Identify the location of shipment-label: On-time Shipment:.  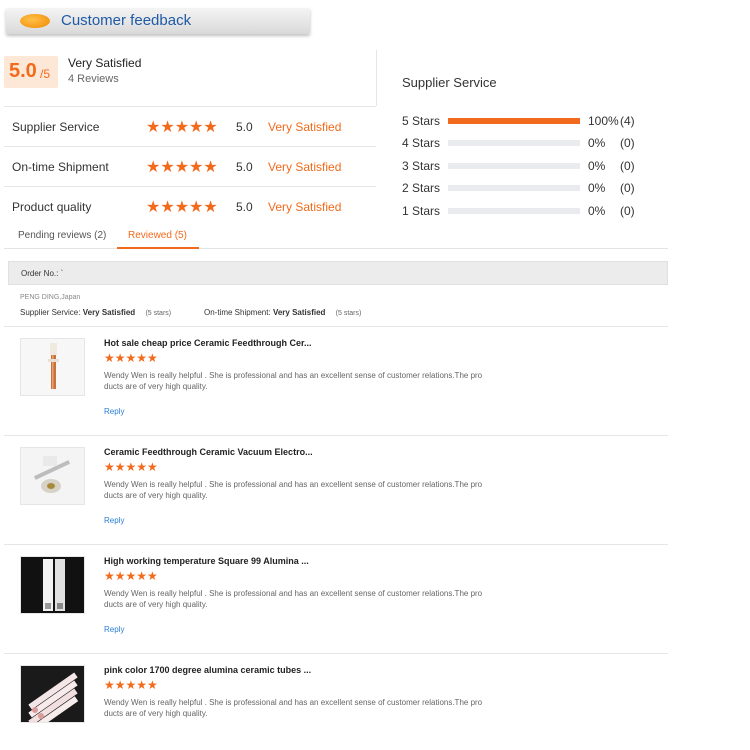
(237, 312).